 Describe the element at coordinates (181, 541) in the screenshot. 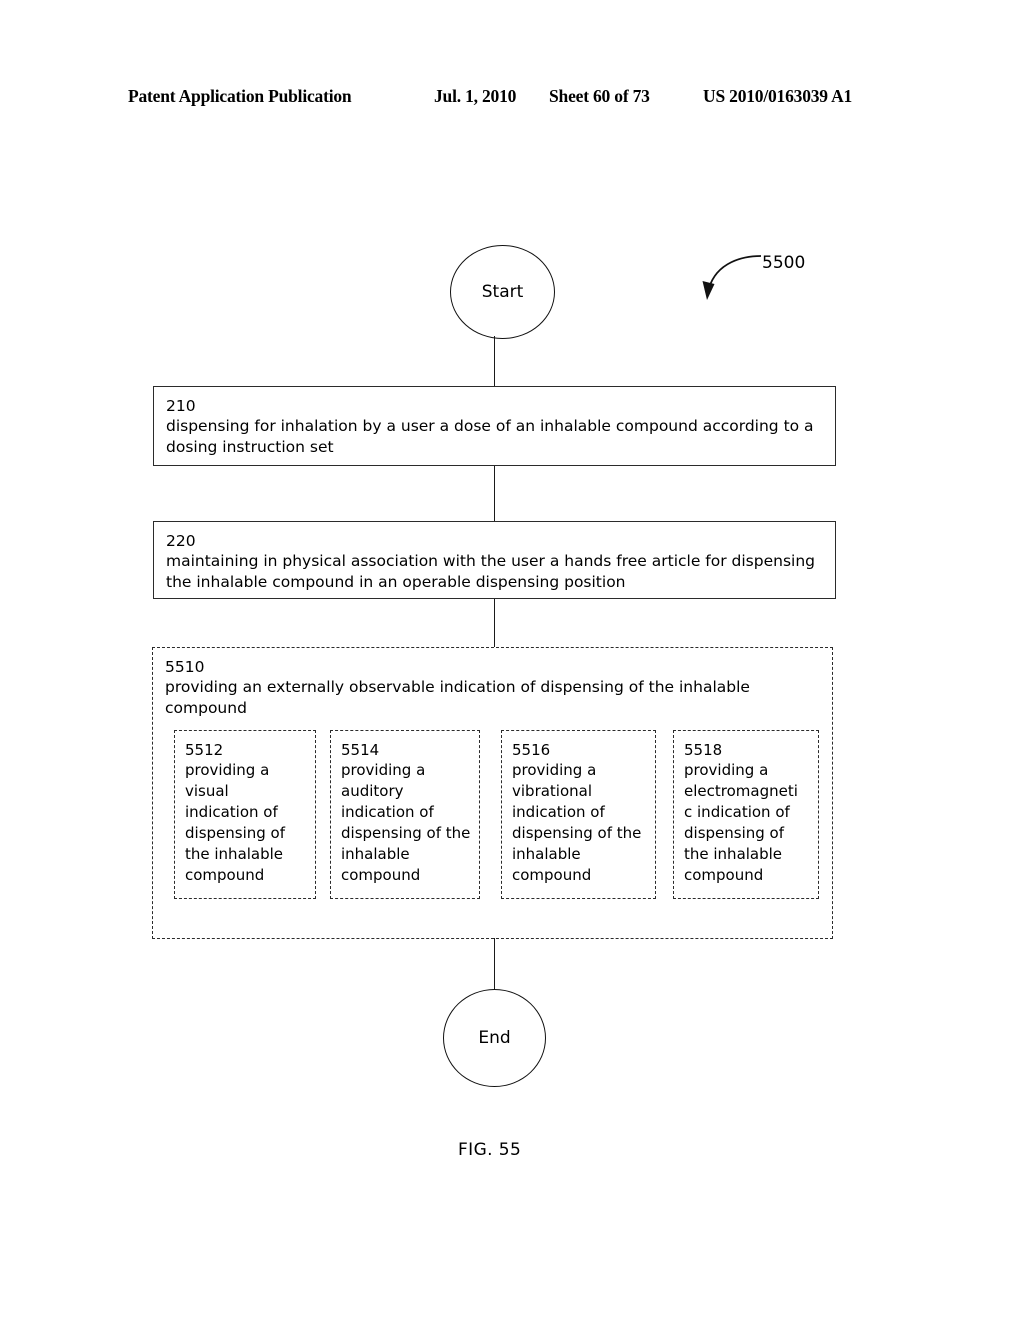

I see `box-220-reference: 220` at that location.